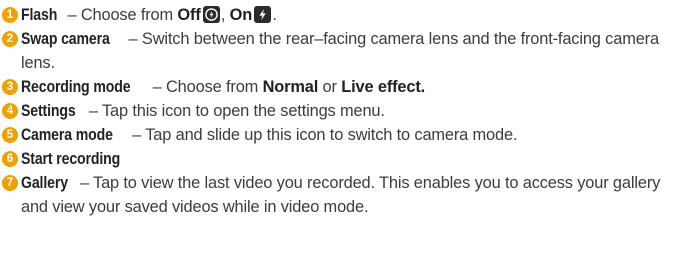 The width and height of the screenshot is (688, 257). Describe the element at coordinates (330, 87) in the screenshot. I see `item-desc-mid: or` at that location.